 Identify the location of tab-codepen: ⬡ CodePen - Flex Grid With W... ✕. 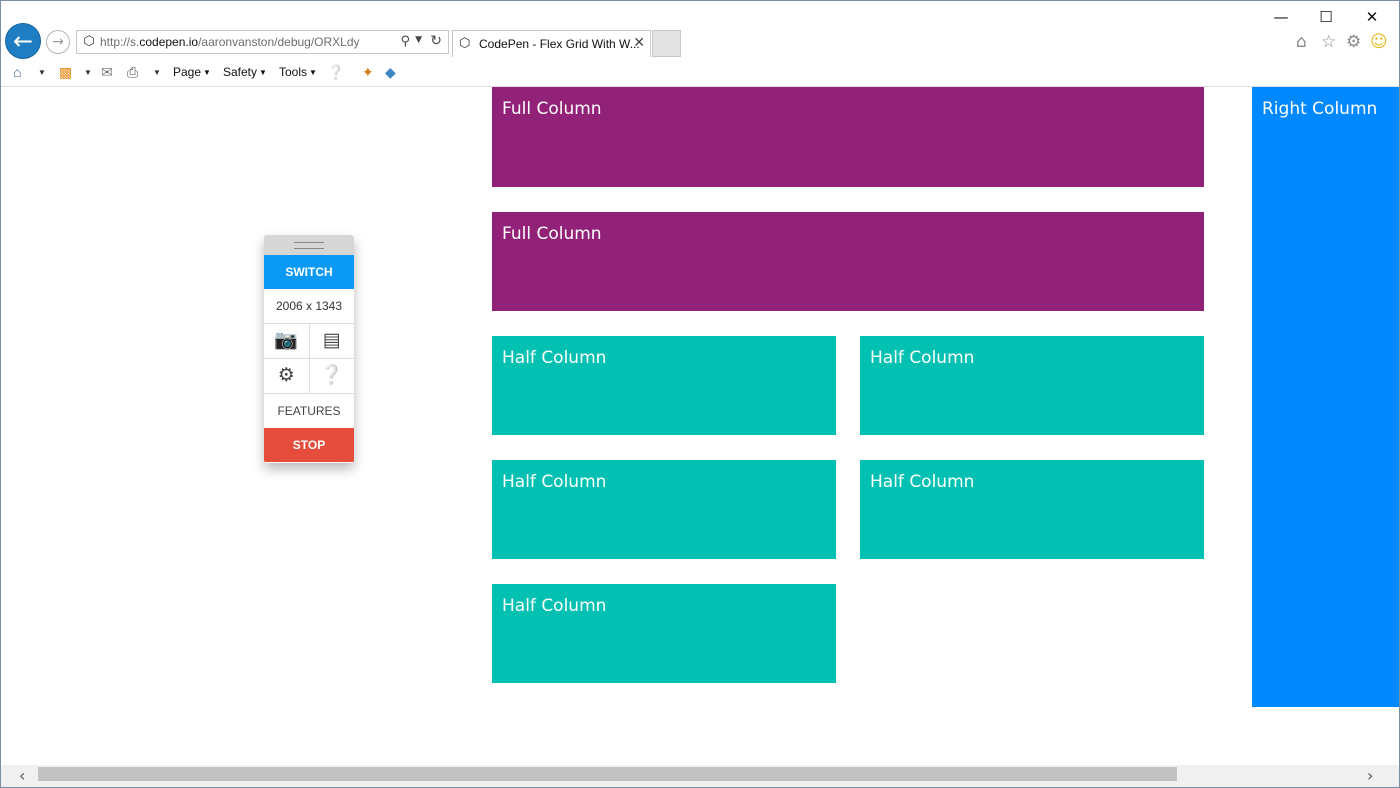
(551, 43).